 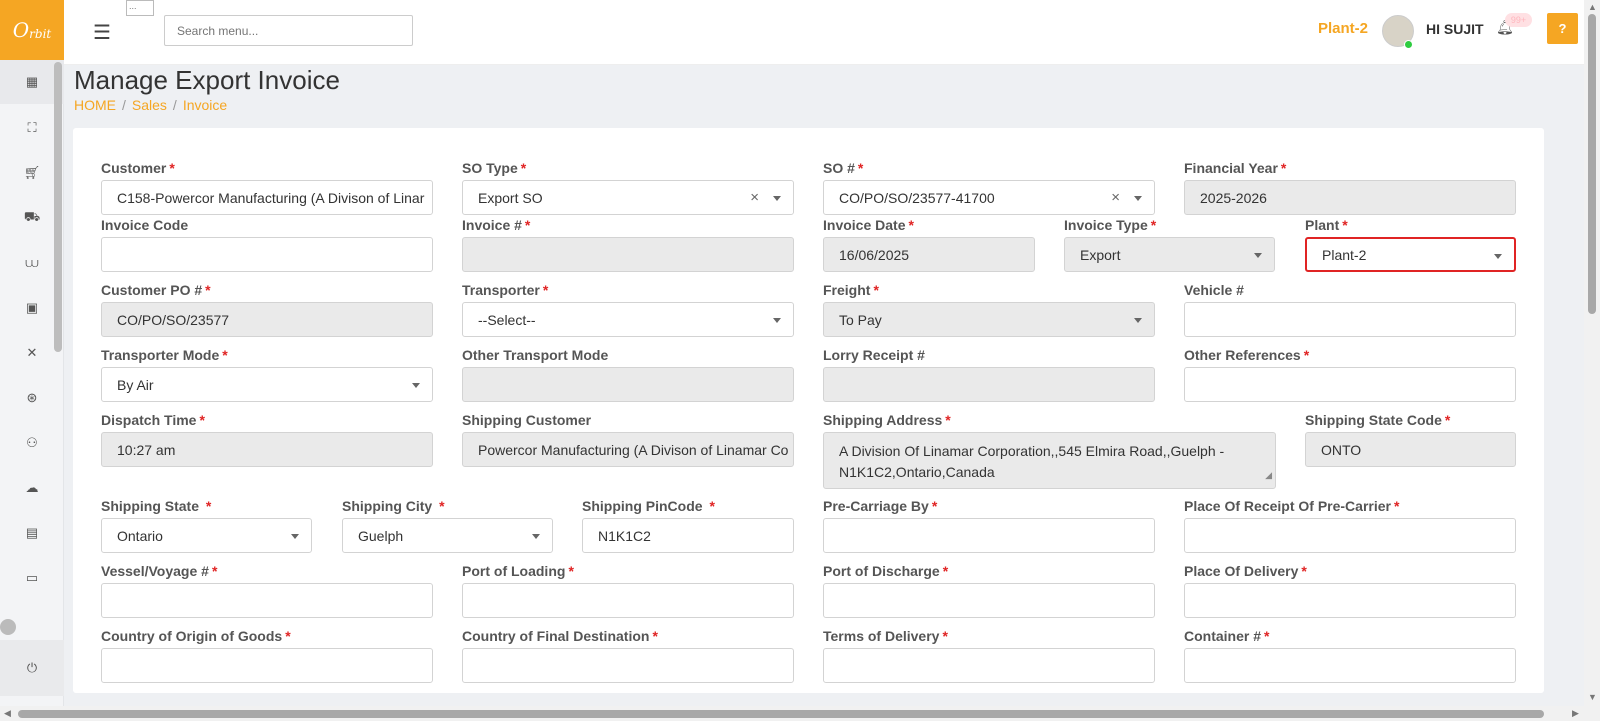 What do you see at coordinates (1169, 254) in the screenshot?
I see `invoice-type-select: Export` at bounding box center [1169, 254].